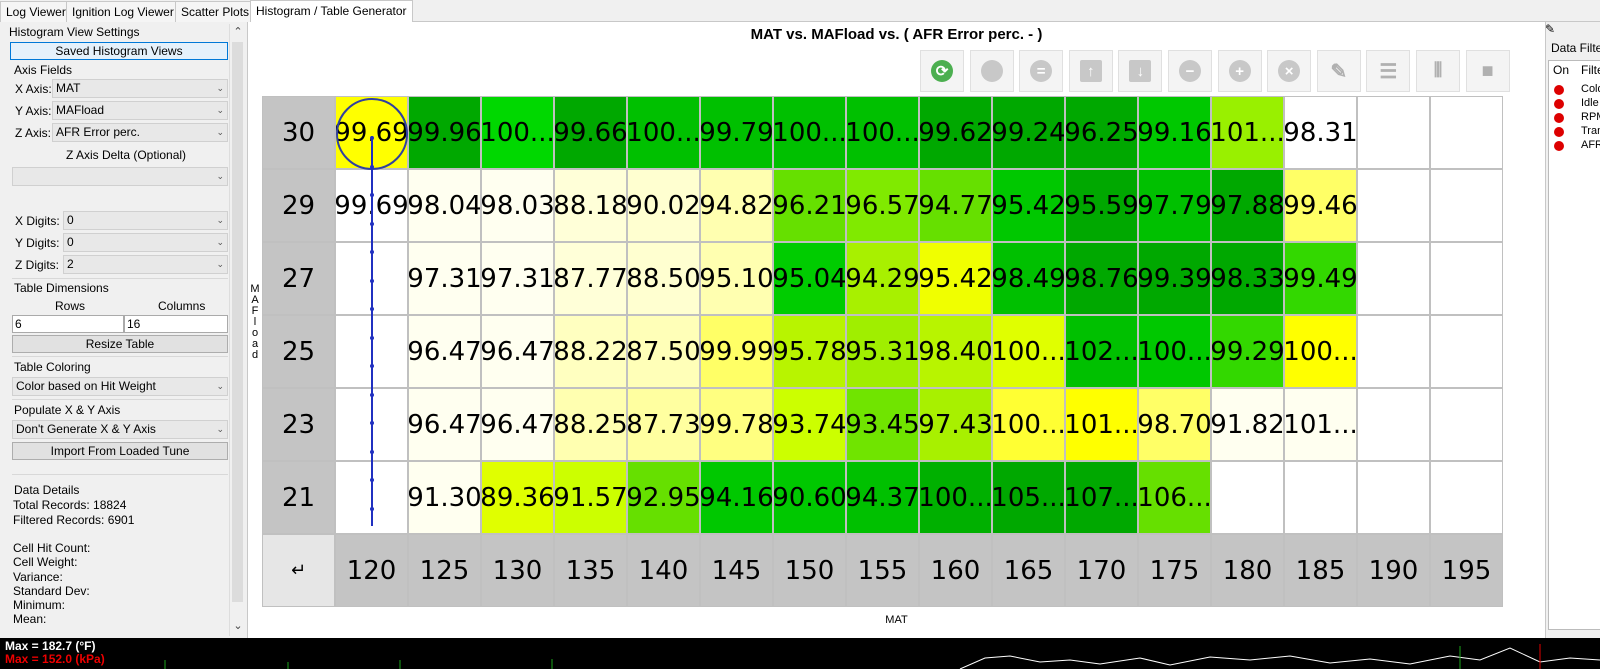  What do you see at coordinates (68, 324) in the screenshot?
I see `rows-input: 6` at bounding box center [68, 324].